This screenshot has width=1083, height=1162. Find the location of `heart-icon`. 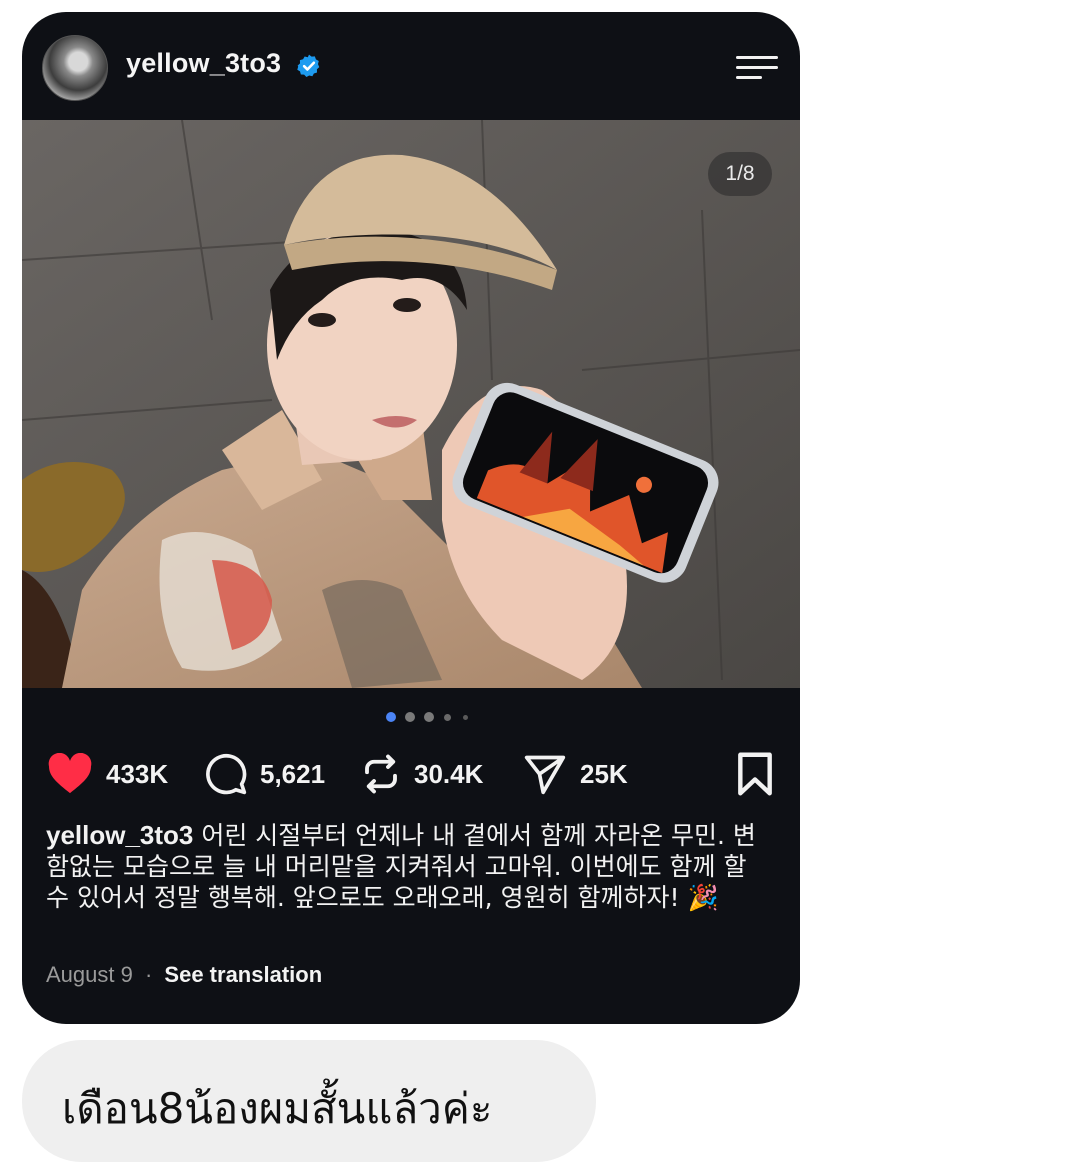

heart-icon is located at coordinates (70, 773).